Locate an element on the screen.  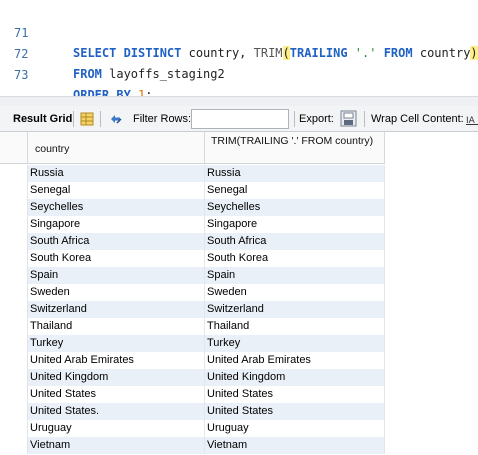
cell-trimmed-country: Seychelles is located at coordinates (295, 207).